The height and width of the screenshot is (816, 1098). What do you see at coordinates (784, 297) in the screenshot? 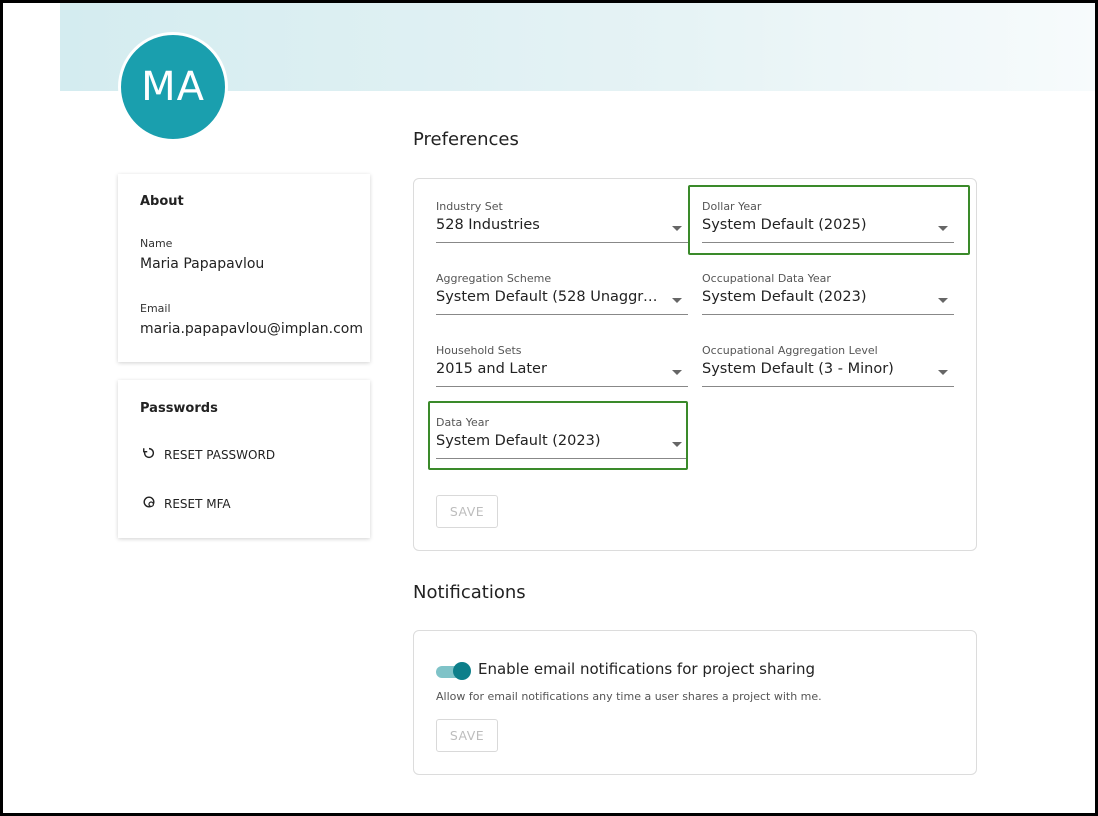
I see `occupational-data-year-value: System Default (2023)` at bounding box center [784, 297].